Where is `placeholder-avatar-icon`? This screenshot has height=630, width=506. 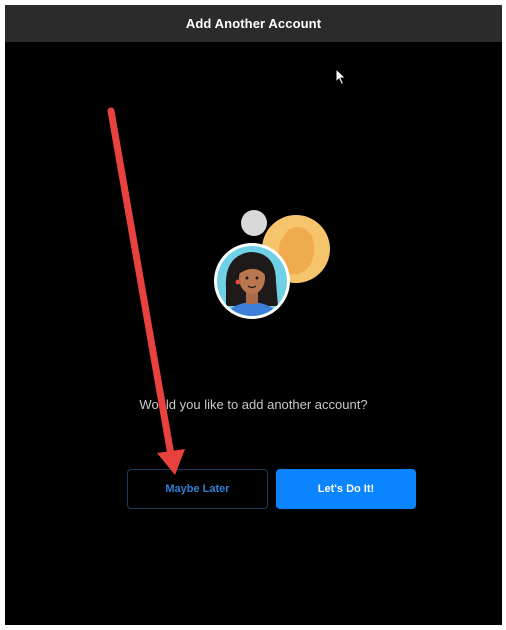 placeholder-avatar-icon is located at coordinates (254, 223).